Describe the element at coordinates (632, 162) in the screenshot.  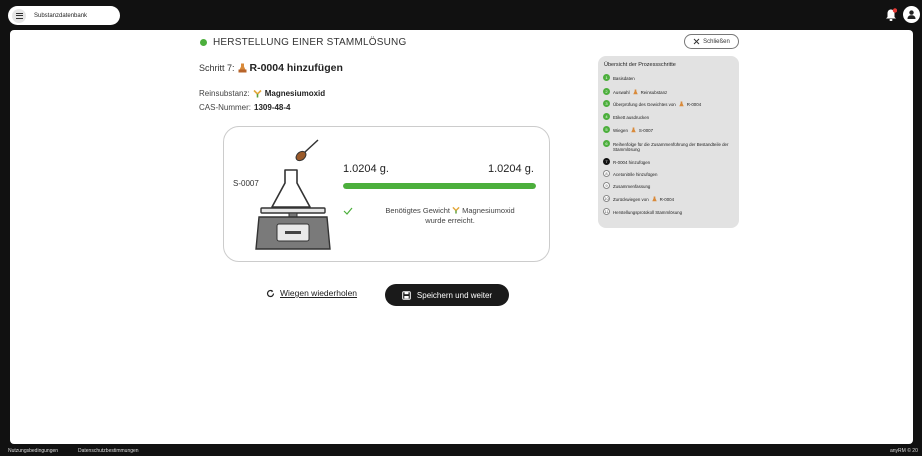
I see `step-text: R-0004 hinzufügen` at that location.